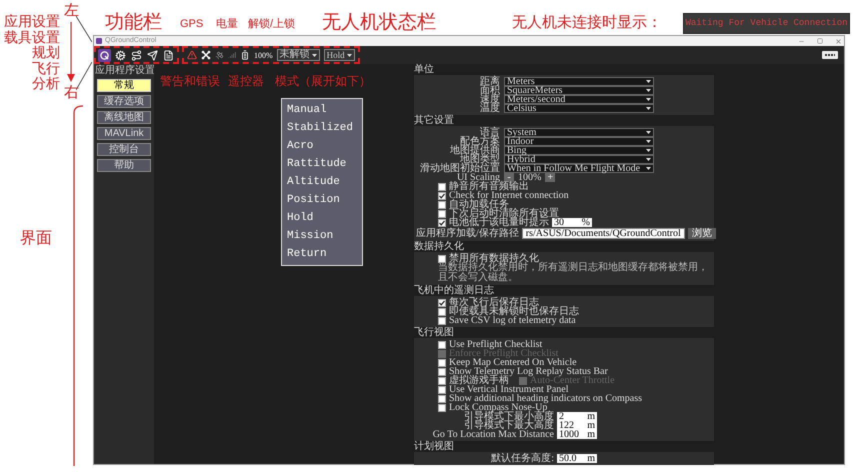 This screenshot has height=472, width=865. What do you see at coordinates (322, 218) in the screenshot?
I see `menu-item: Hold` at bounding box center [322, 218].